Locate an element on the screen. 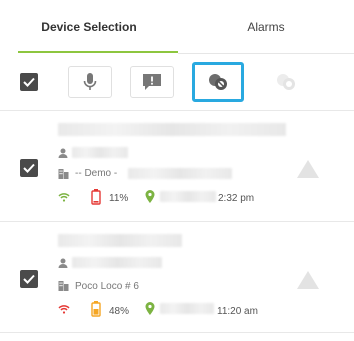 The height and width of the screenshot is (341, 354). push-to-talk-button is located at coordinates (90, 82).